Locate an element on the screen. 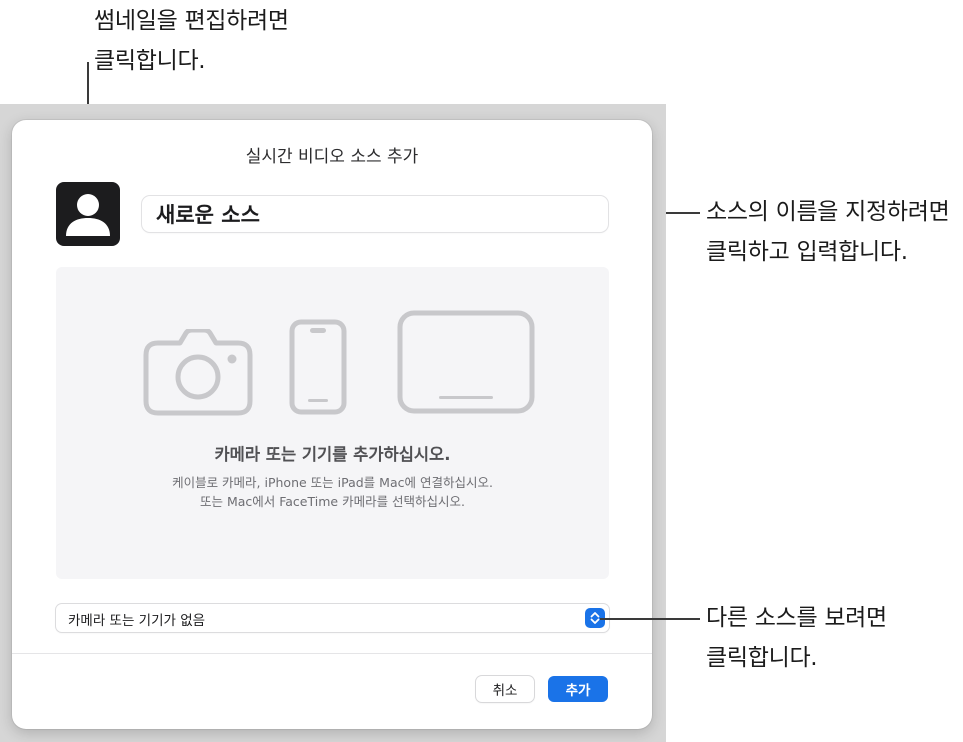 This screenshot has width=963, height=742. callout-source: 다른 소스를 보려면 클릭합니다. is located at coordinates (796, 638).